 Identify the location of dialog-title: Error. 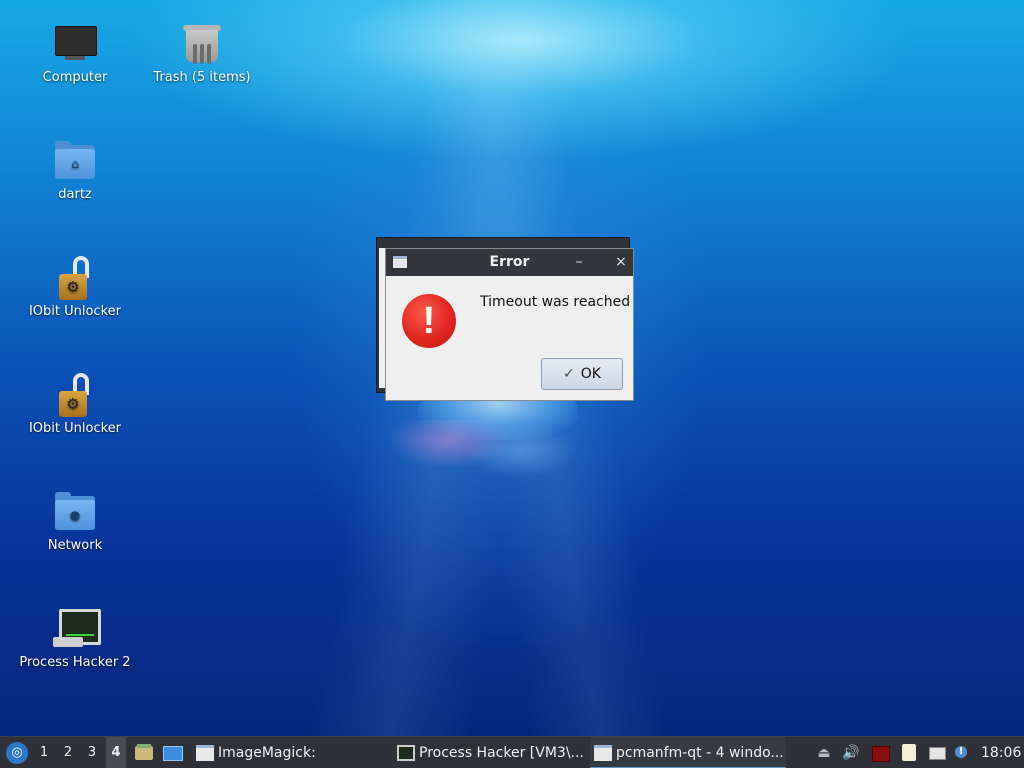
(509, 262).